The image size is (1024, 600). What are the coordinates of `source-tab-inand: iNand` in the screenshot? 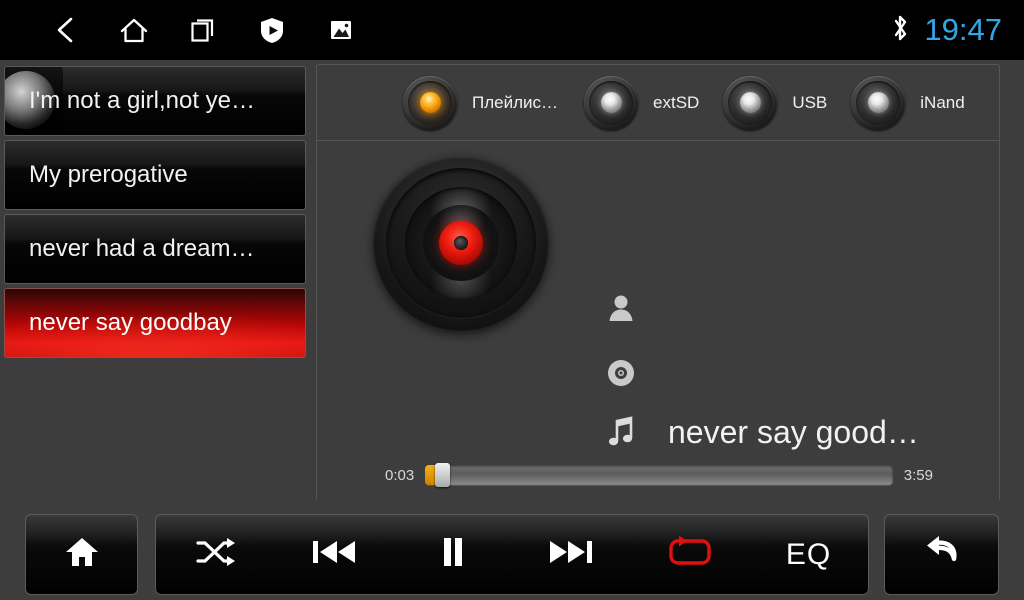 It's located at (905, 103).